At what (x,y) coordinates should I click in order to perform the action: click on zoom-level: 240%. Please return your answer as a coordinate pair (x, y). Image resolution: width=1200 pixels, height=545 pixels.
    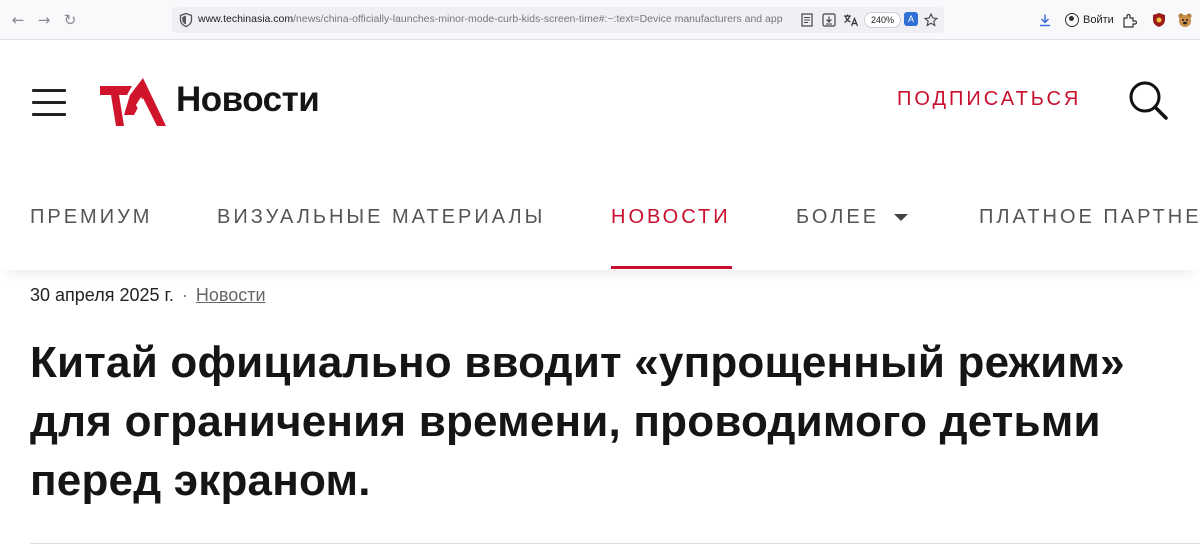
    Looking at the image, I should click on (883, 20).